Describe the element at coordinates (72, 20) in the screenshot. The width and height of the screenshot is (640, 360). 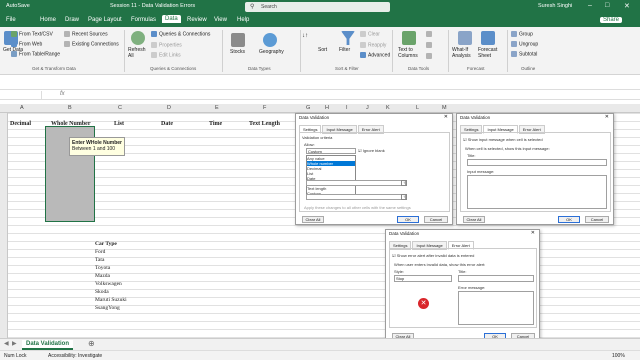
I see `tab-draw: Draw` at that location.